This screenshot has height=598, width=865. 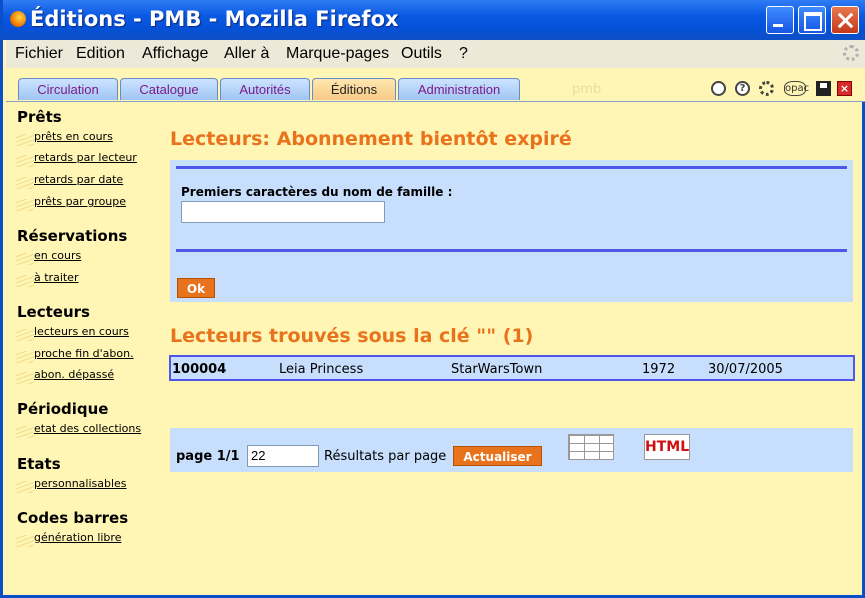 What do you see at coordinates (591, 447) in the screenshot?
I see `spreadsheet-export-icon` at bounding box center [591, 447].